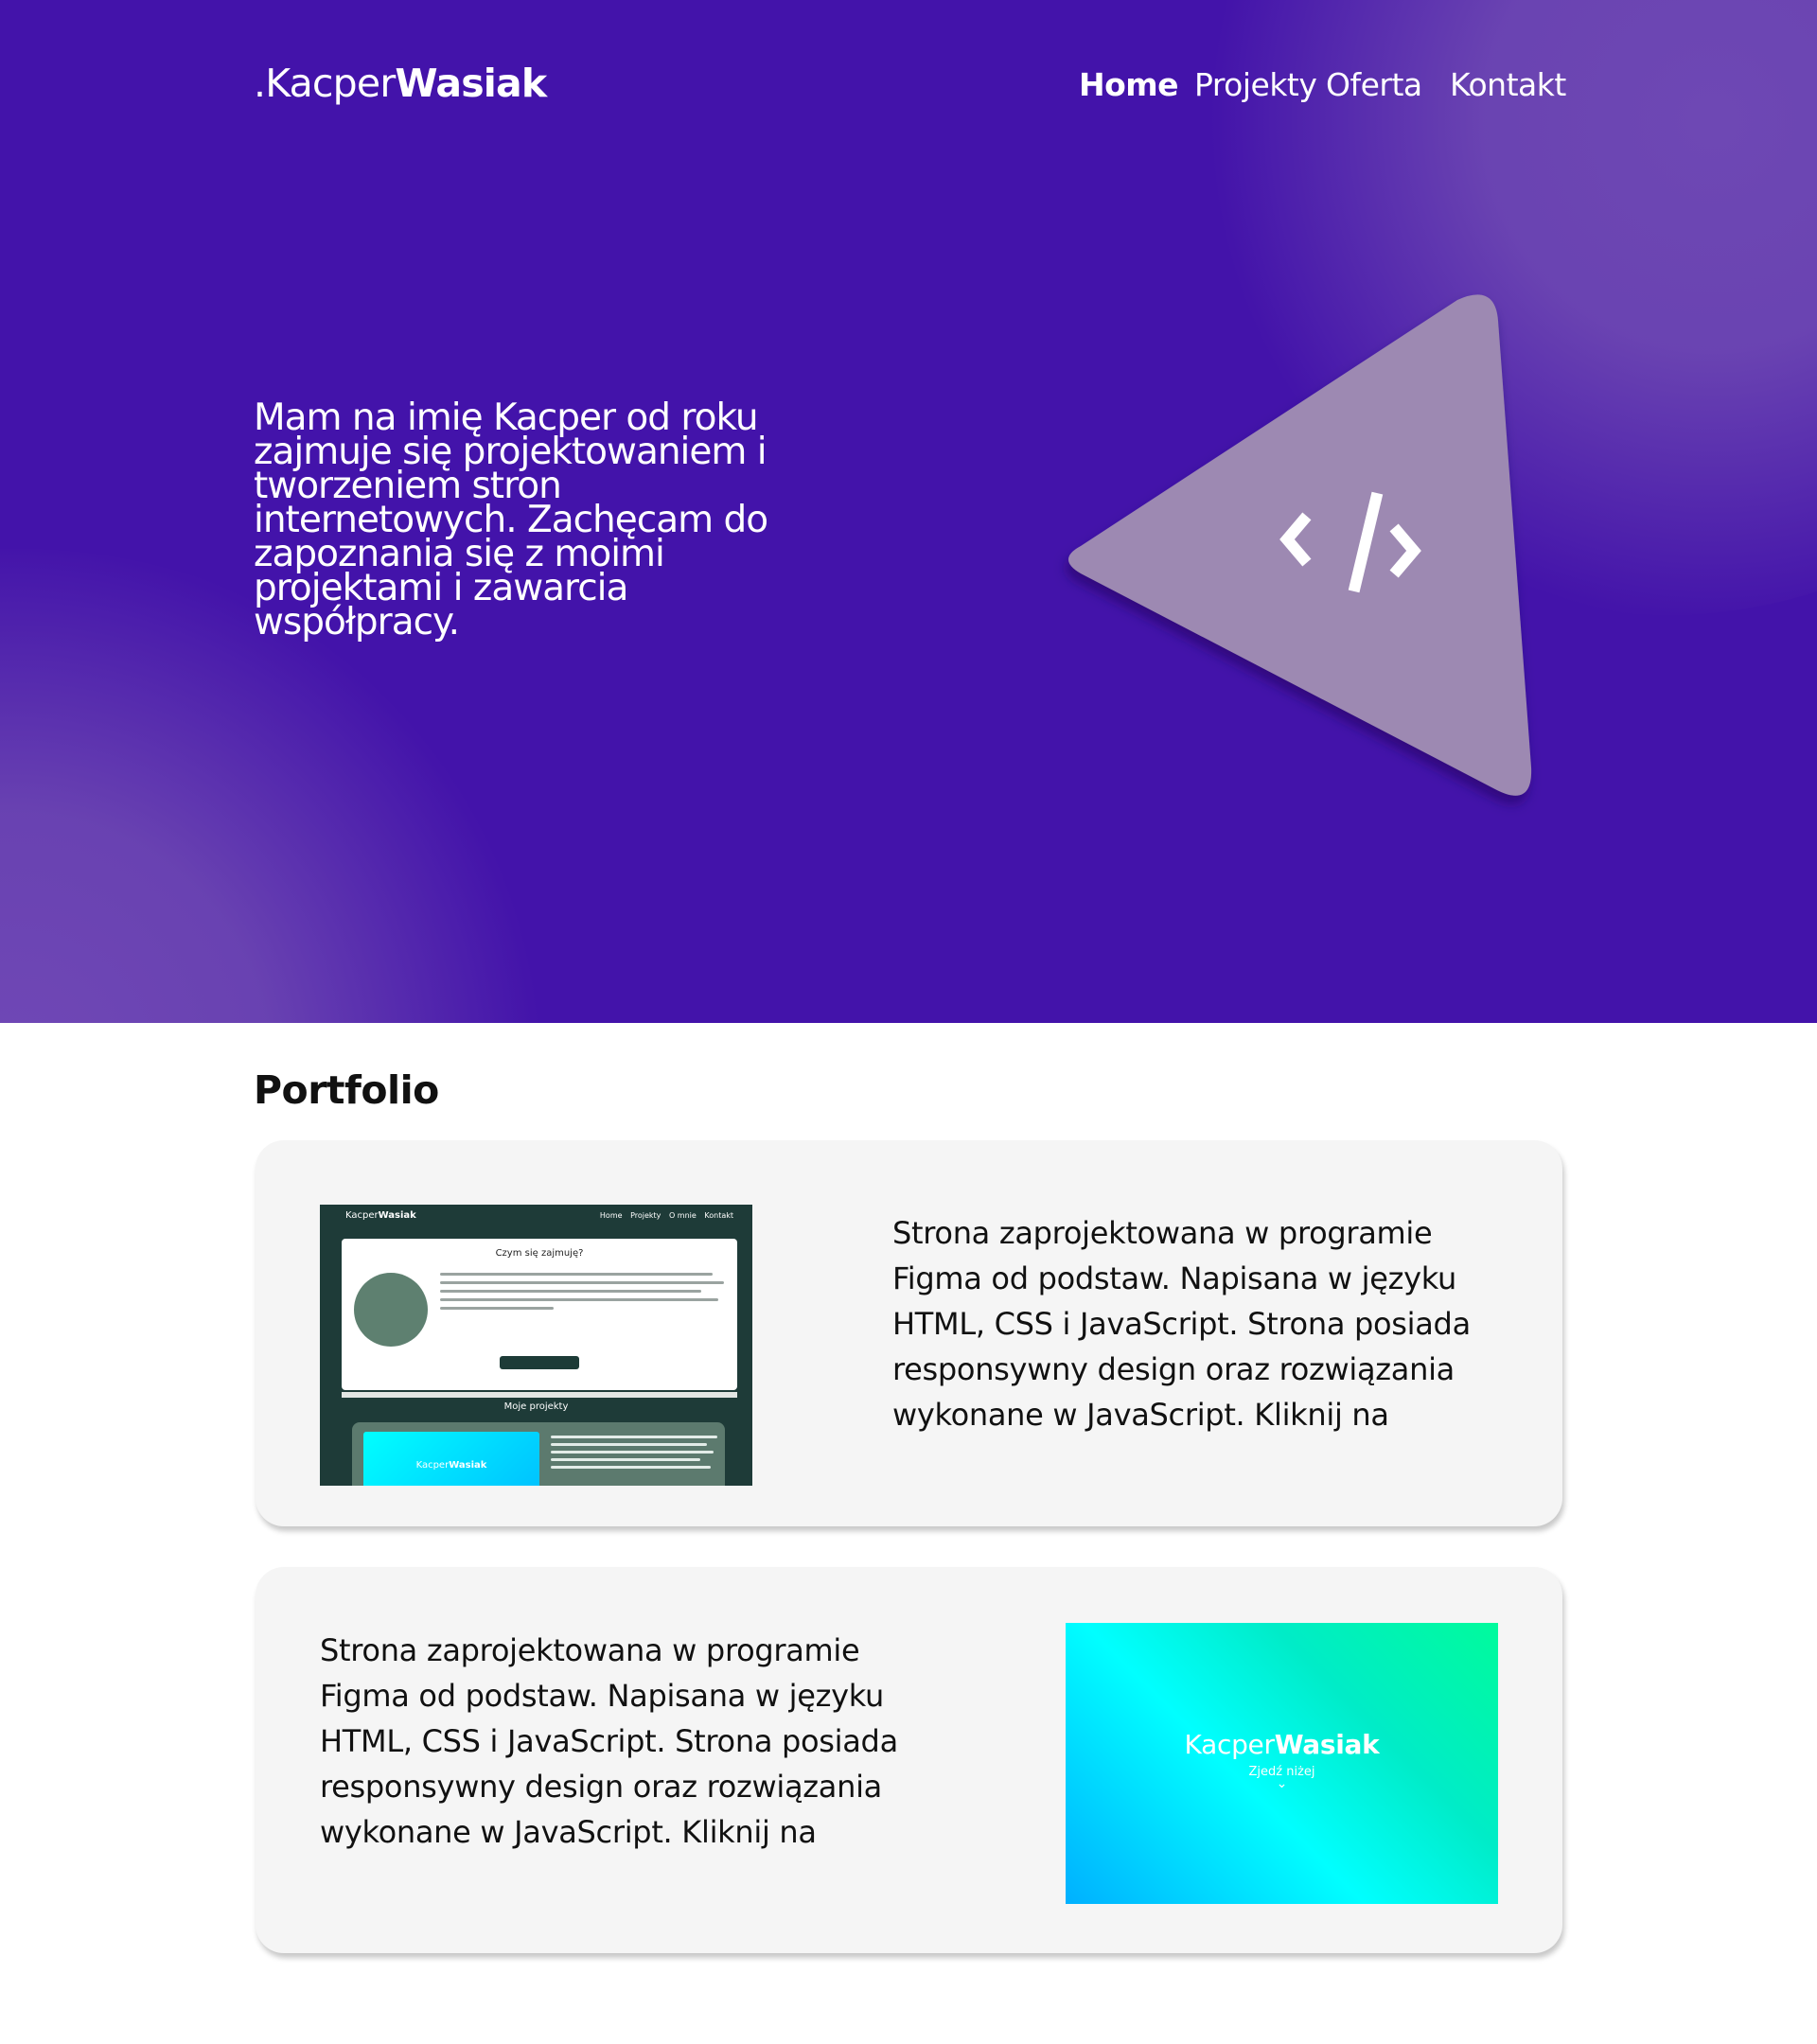  What do you see at coordinates (391, 1310) in the screenshot?
I see `preview-avatar` at bounding box center [391, 1310].